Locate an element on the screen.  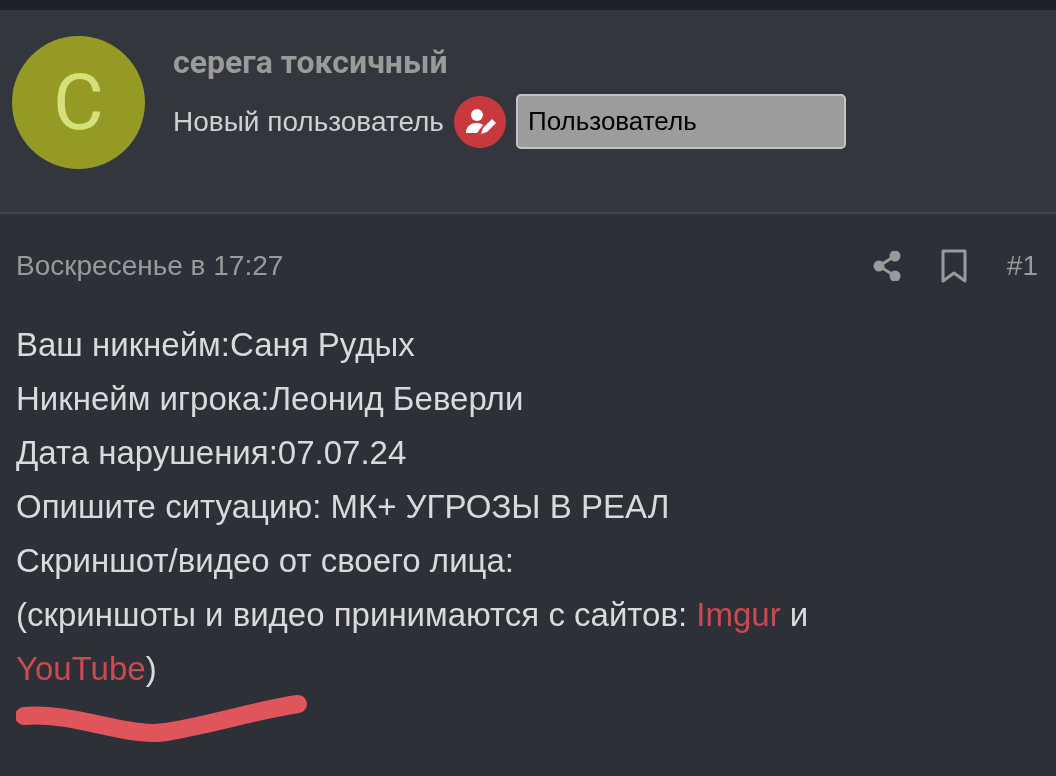
bookmark-icon is located at coordinates (953, 266).